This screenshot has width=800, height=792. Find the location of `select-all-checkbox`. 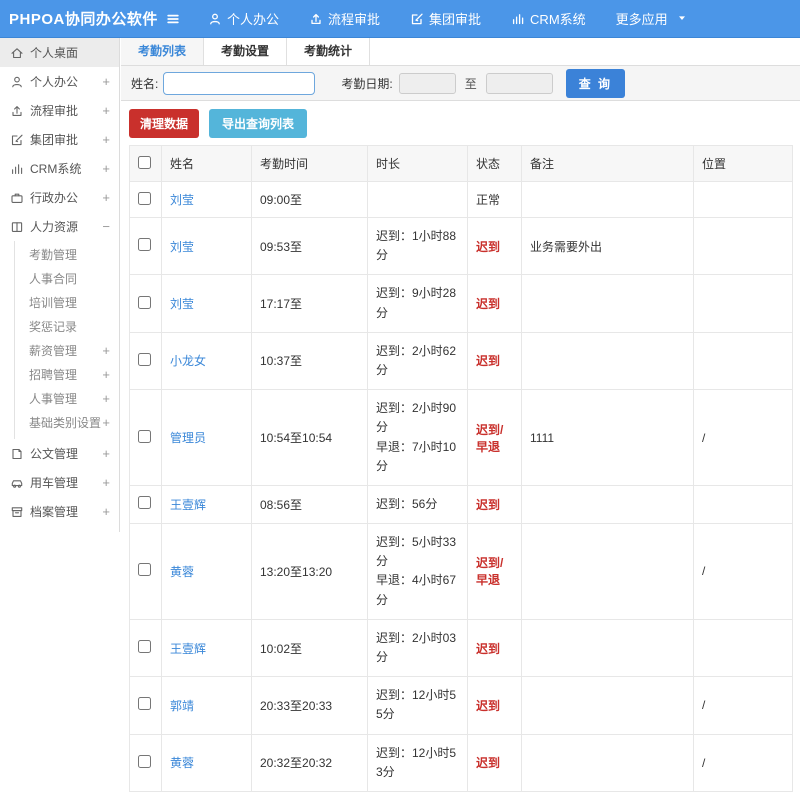

select-all-checkbox is located at coordinates (144, 162).